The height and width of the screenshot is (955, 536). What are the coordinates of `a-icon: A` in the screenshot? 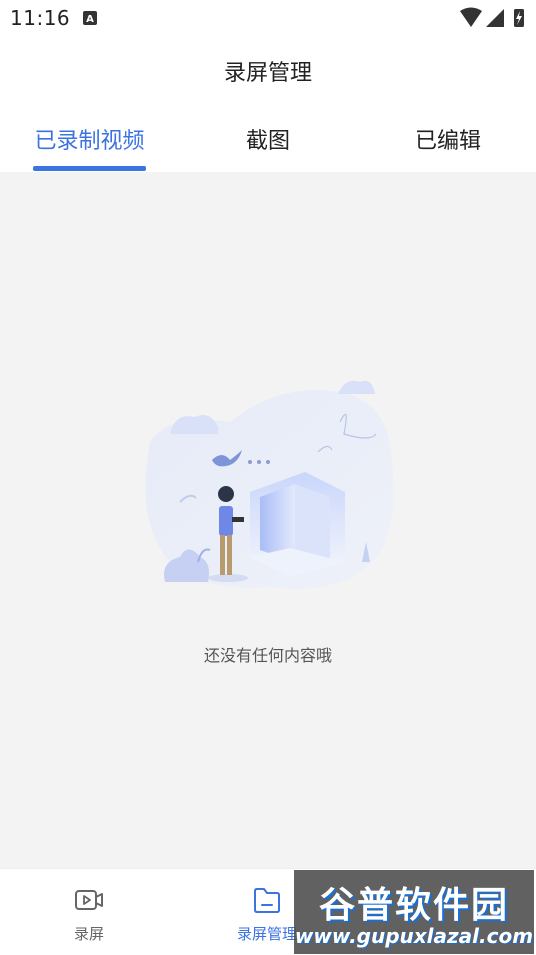 It's located at (90, 18).